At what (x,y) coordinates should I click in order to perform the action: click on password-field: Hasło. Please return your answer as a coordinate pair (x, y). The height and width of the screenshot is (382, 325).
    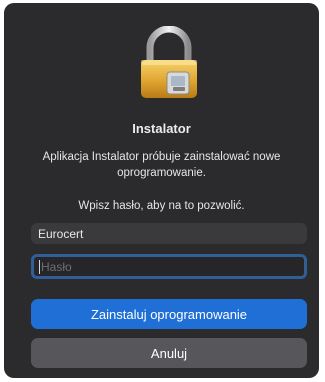
    Looking at the image, I should click on (169, 266).